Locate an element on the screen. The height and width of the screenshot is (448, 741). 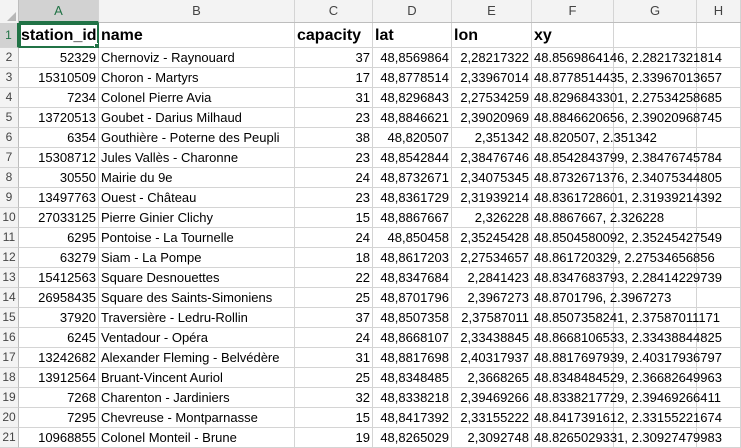
header-cell-capacity: capacity is located at coordinates (334, 35).